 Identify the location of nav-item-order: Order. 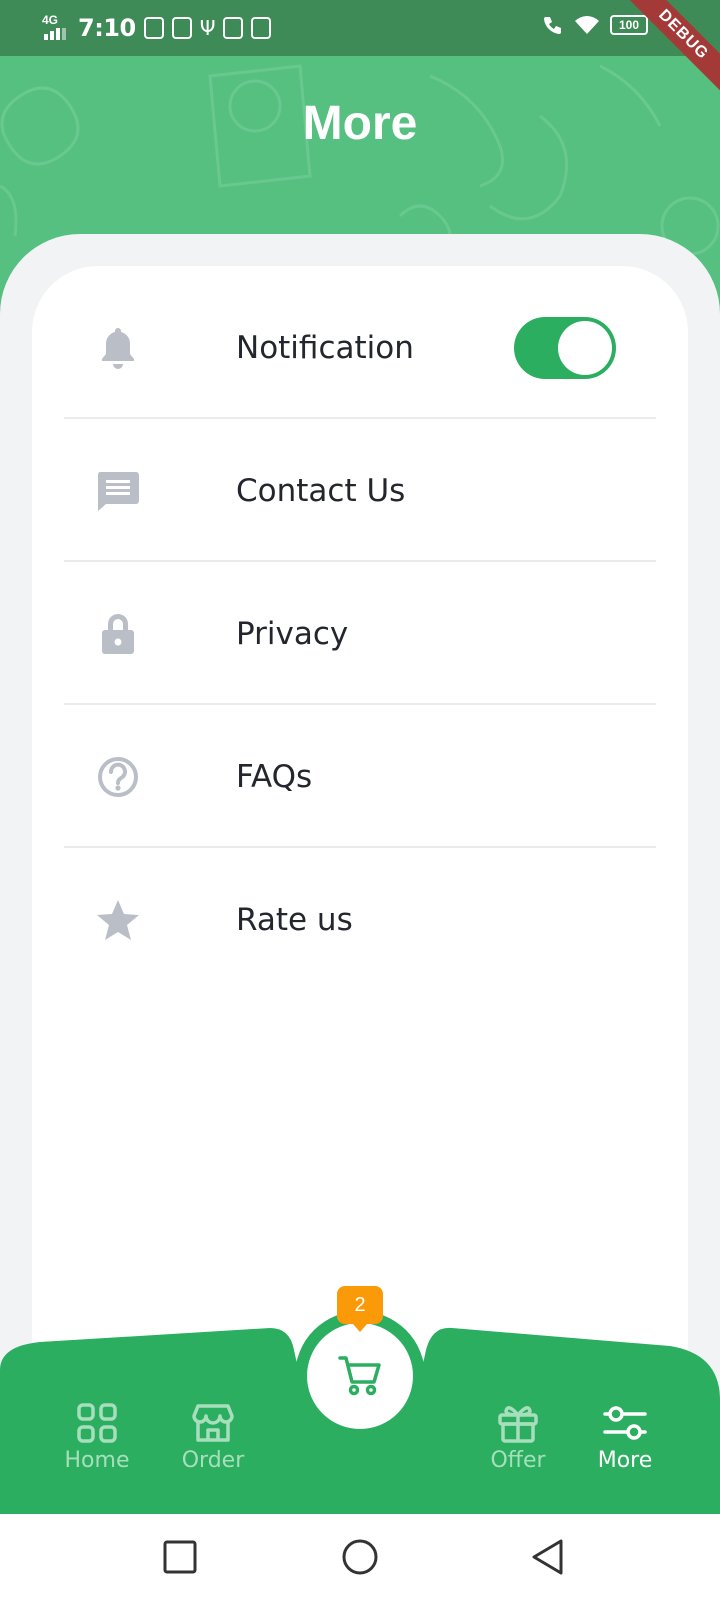
(213, 1437).